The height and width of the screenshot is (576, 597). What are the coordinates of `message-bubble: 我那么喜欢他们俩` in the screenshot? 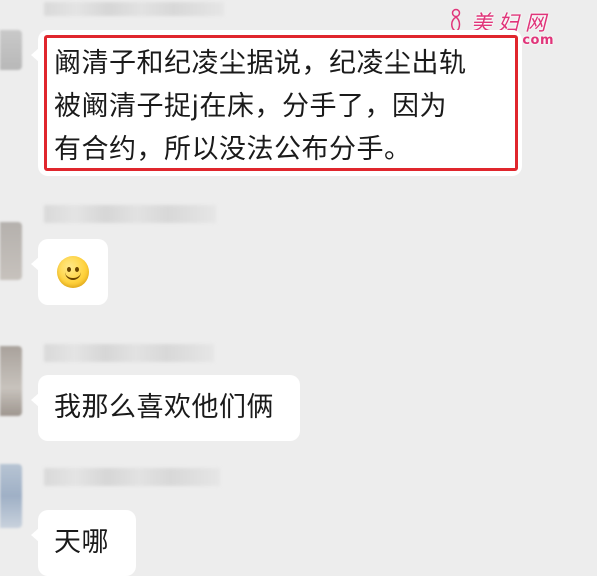 It's located at (165, 408).